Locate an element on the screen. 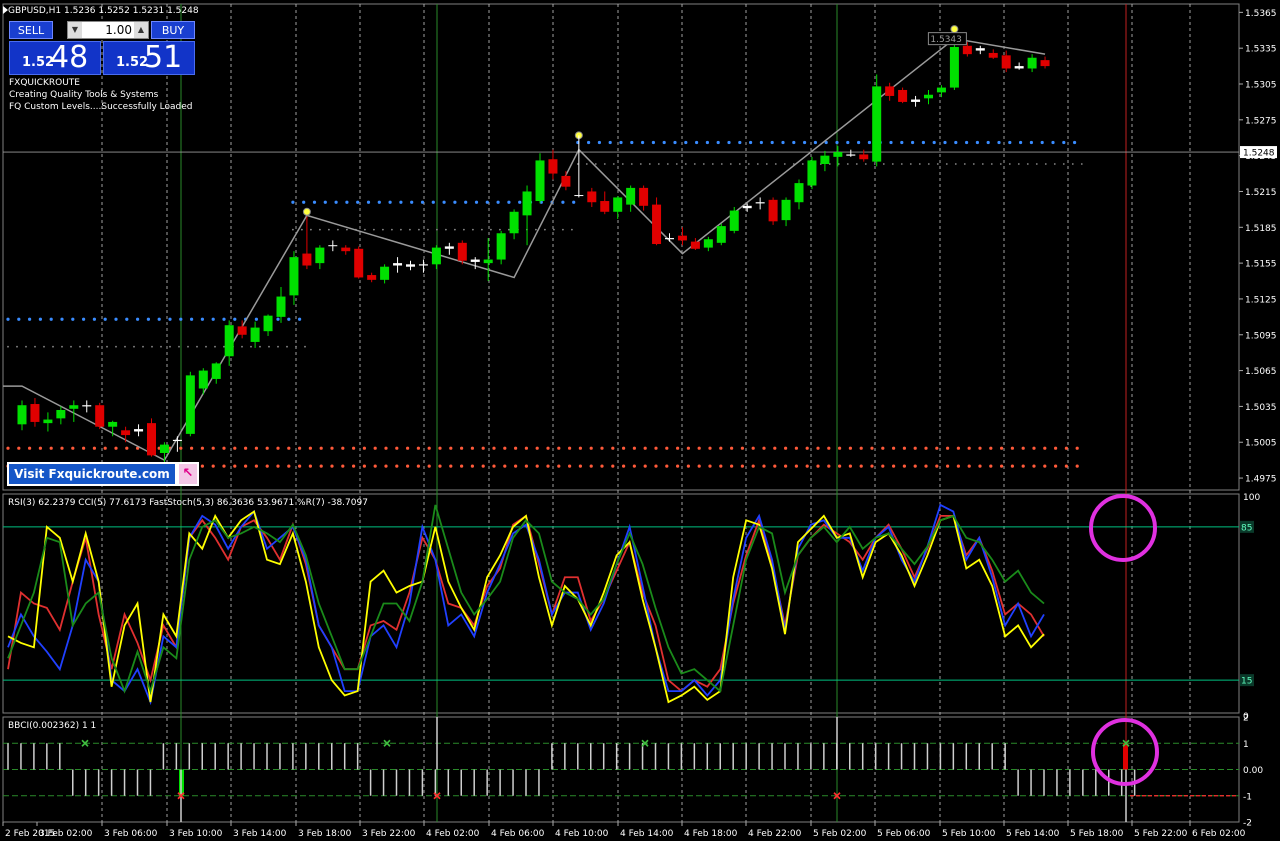 This screenshot has width=1280, height=841. time-axis-label: 3 Feb 02:00 is located at coordinates (66, 834).